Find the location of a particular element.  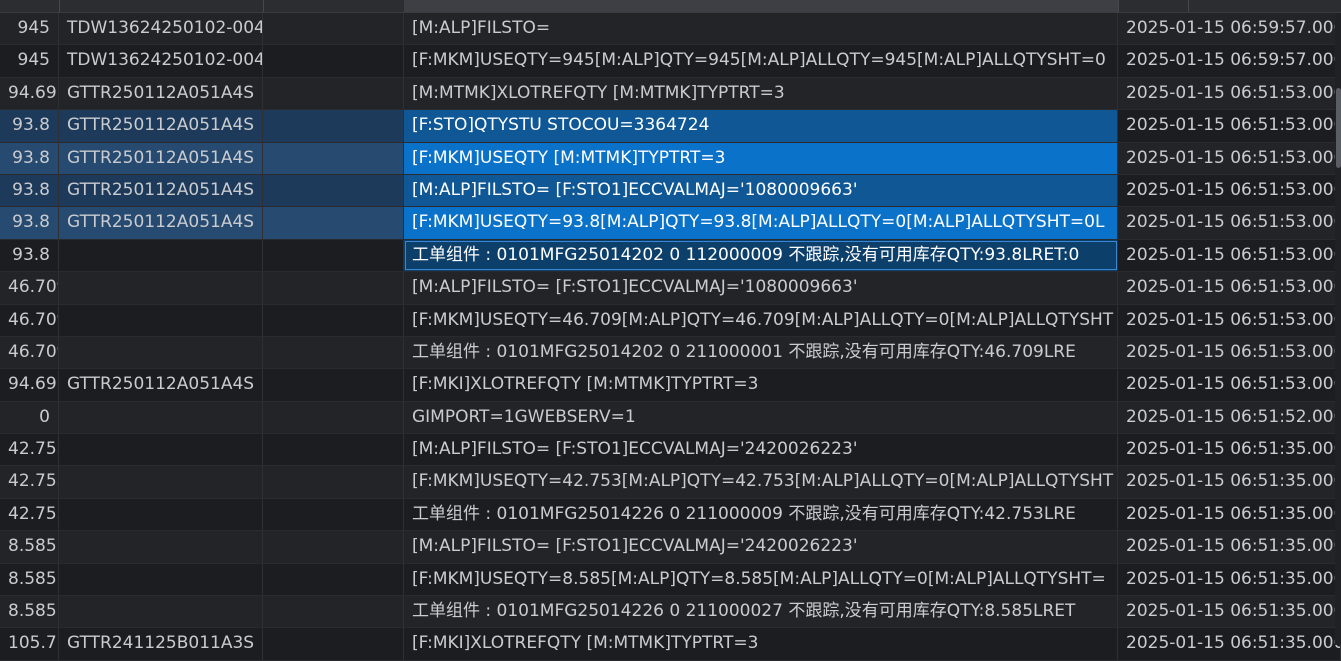

message-cell: [M:MTMK]XLOTREFQTY [M:MTMK]TYPTRT=3 is located at coordinates (761, 93).